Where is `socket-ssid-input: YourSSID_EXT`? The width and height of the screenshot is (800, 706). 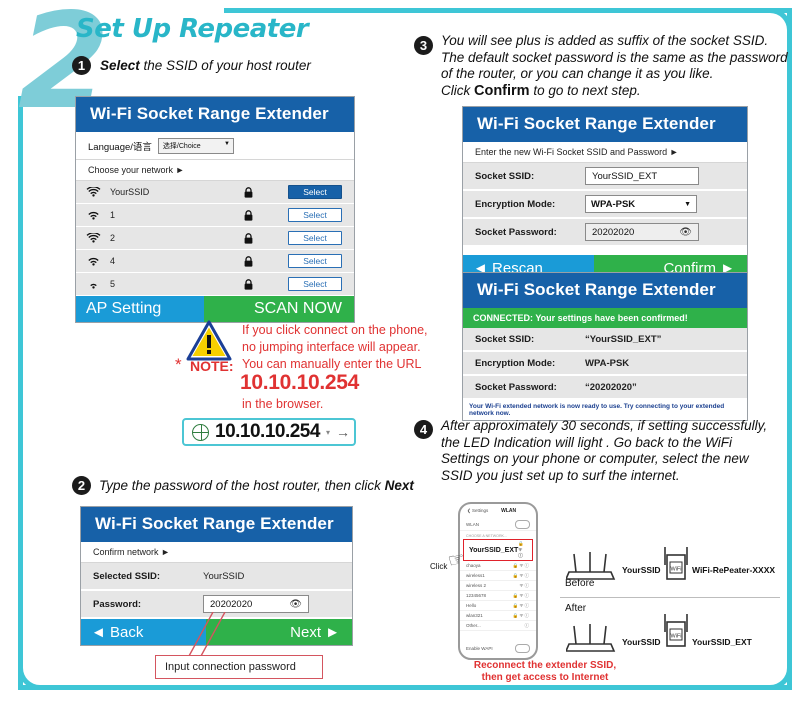
socket-ssid-input: YourSSID_EXT is located at coordinates (642, 176).